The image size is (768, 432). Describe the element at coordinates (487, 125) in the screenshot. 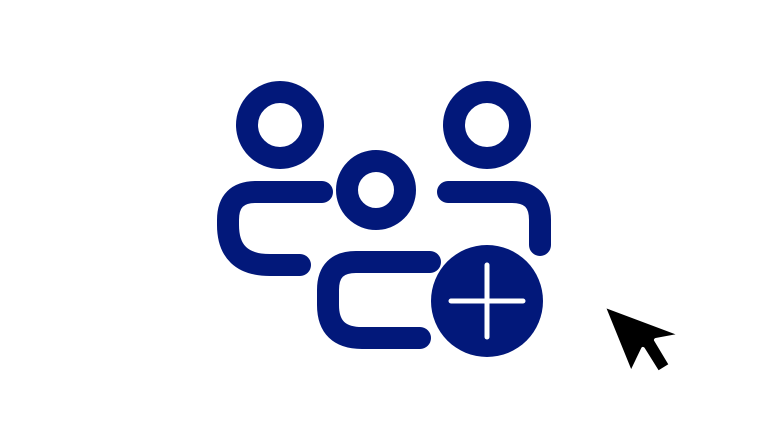

I see `person-right-head` at that location.